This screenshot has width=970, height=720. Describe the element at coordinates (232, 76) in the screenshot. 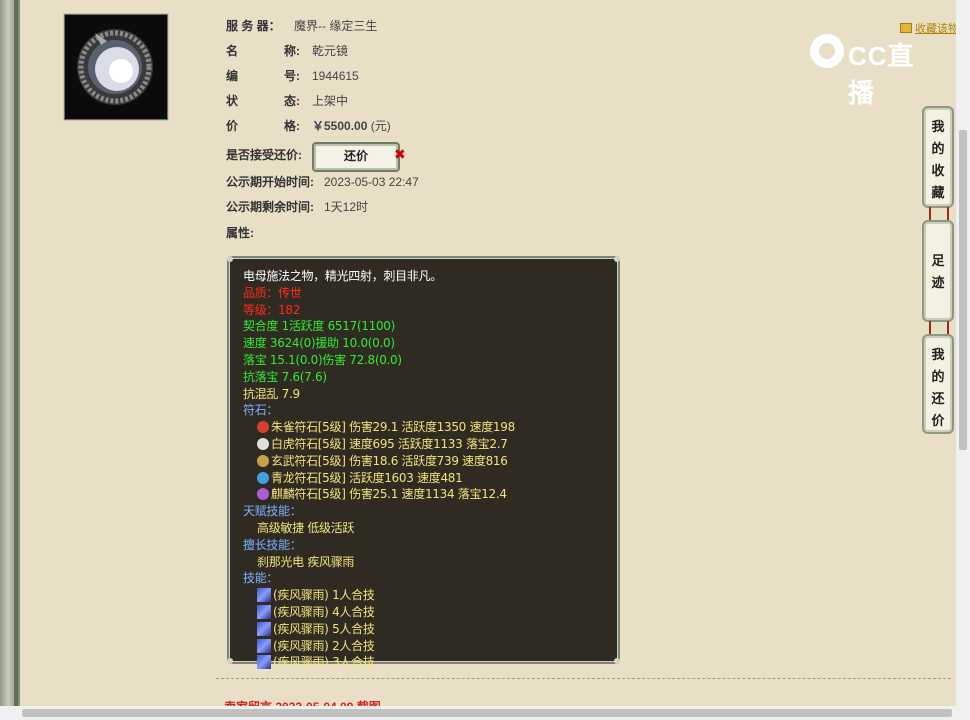

I see `id-label: 编` at that location.